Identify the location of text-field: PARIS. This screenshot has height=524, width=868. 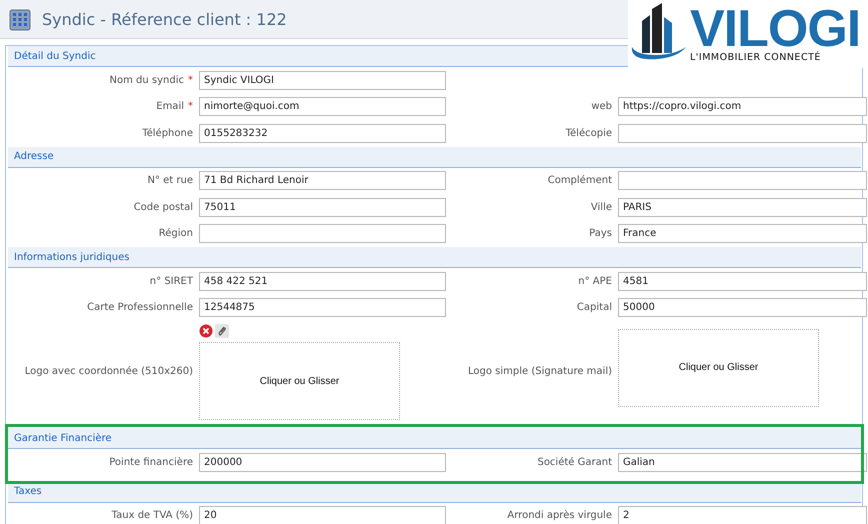
(742, 207).